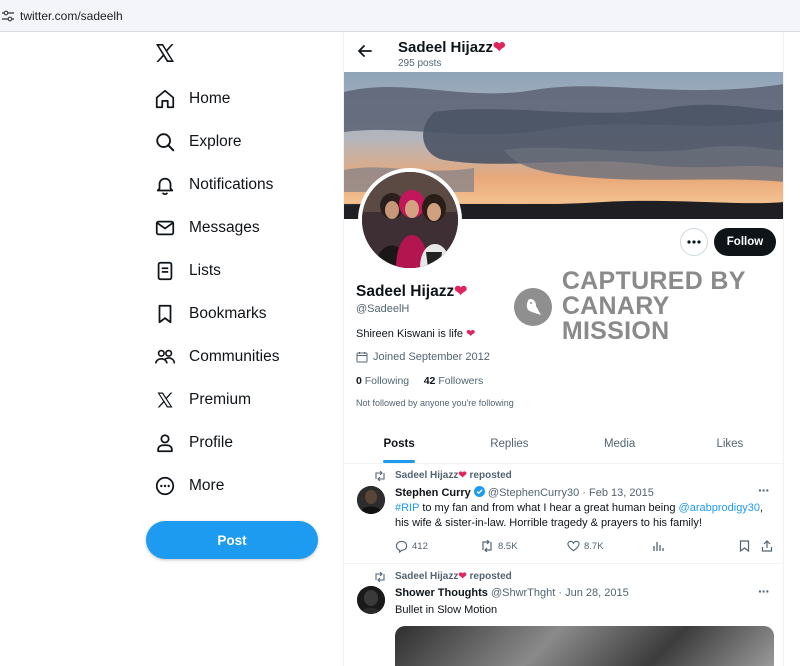 Image resolution: width=800 pixels, height=666 pixels. What do you see at coordinates (228, 313) in the screenshot?
I see `nav-label: Bookmarks` at bounding box center [228, 313].